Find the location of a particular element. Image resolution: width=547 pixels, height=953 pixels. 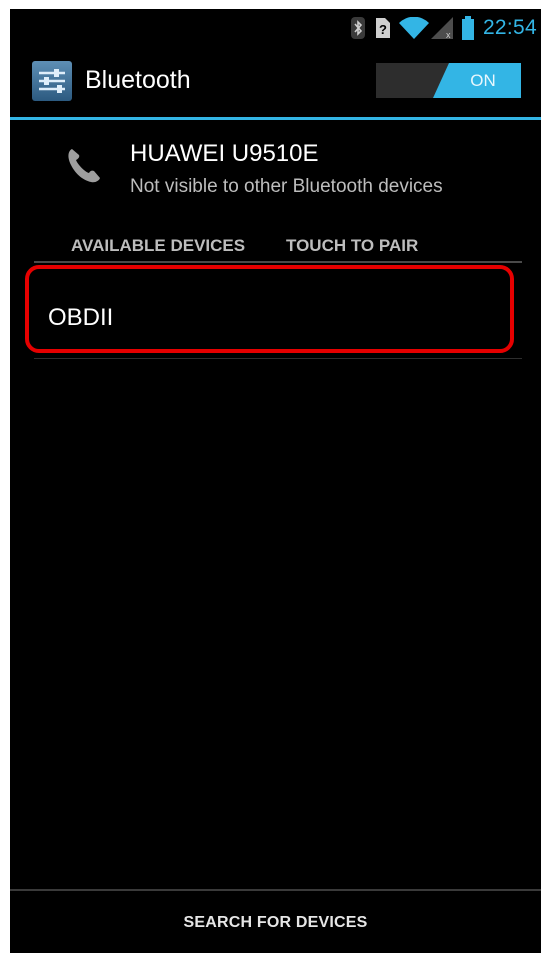

action-bar: Bluetooth ON is located at coordinates (275, 83).